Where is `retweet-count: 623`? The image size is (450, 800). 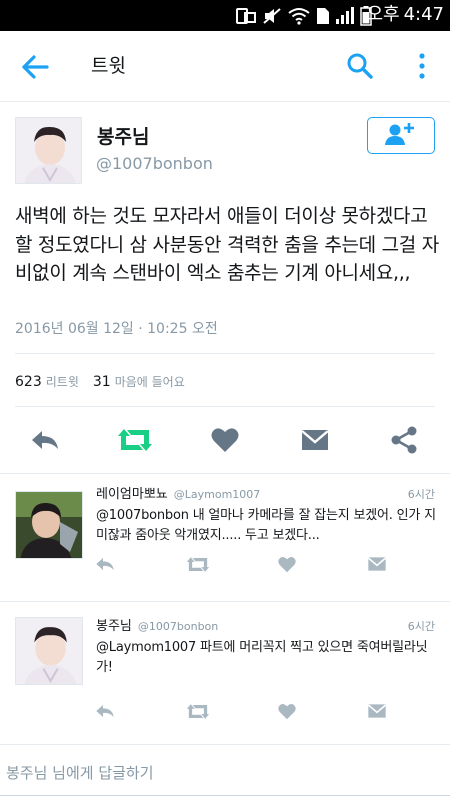
retweet-count: 623 is located at coordinates (28, 382).